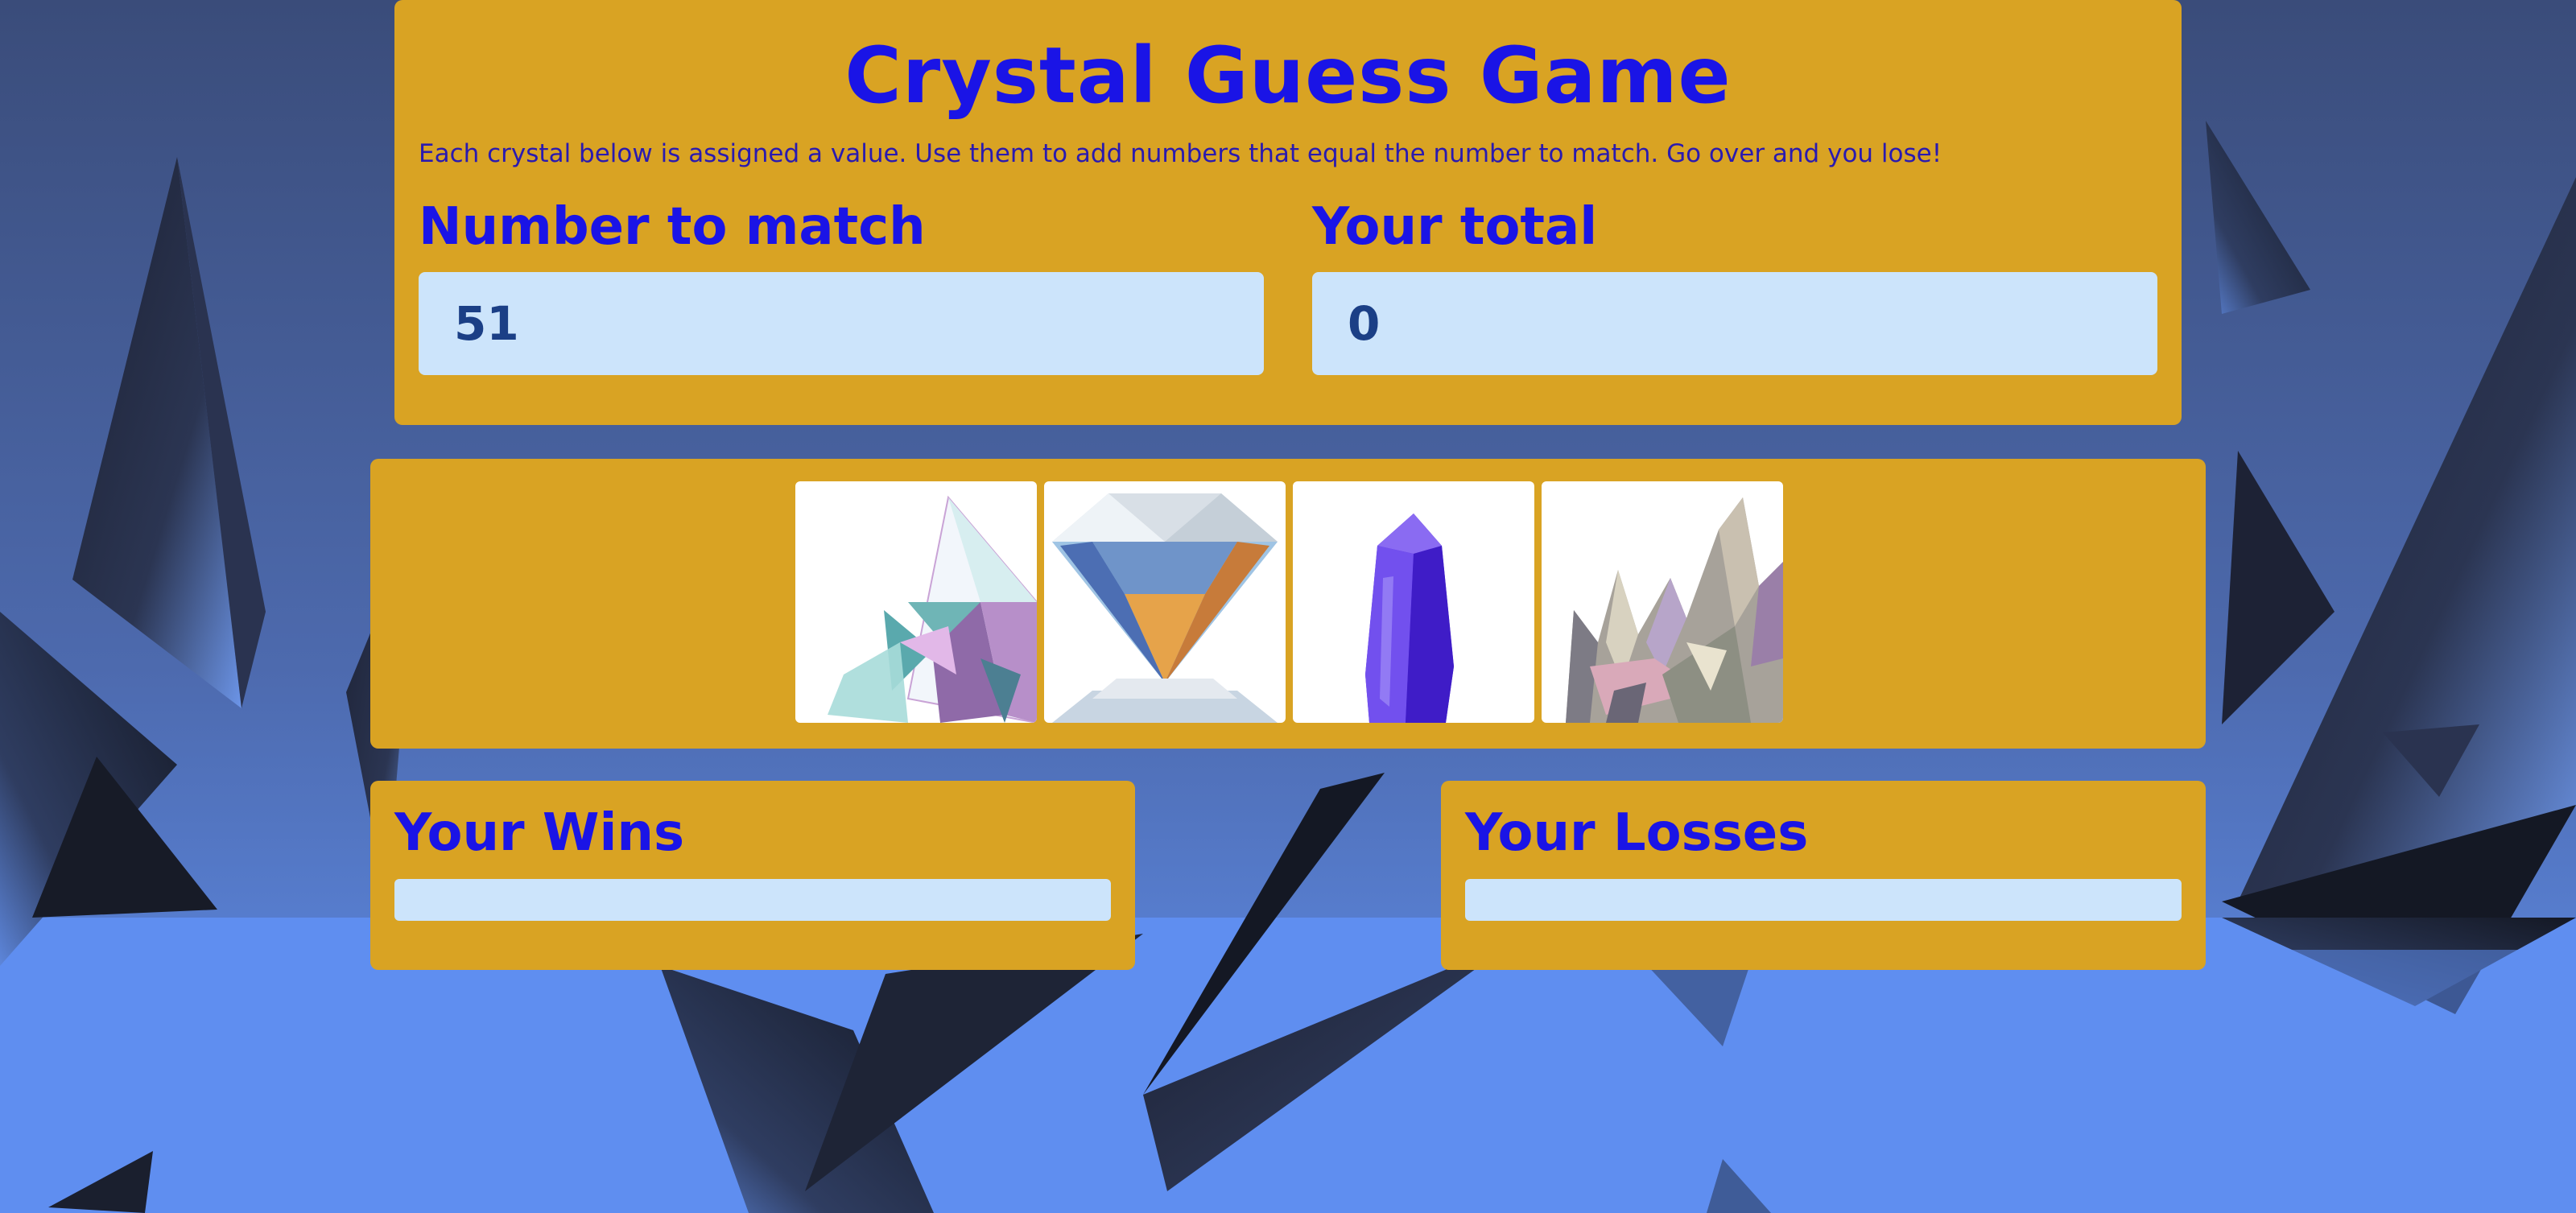 This screenshot has height=1213, width=2576. Describe the element at coordinates (1455, 227) in the screenshot. I see `your-total-label: Your total` at that location.